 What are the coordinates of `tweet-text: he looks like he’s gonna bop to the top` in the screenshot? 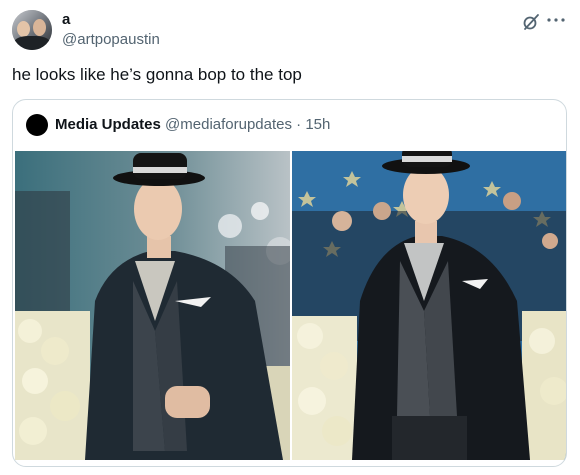 It's located at (157, 74).